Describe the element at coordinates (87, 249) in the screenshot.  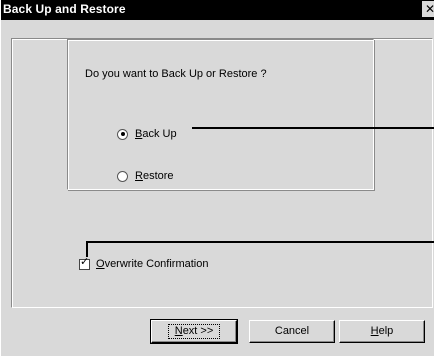
I see `callout-line-overwrite-drop` at that location.